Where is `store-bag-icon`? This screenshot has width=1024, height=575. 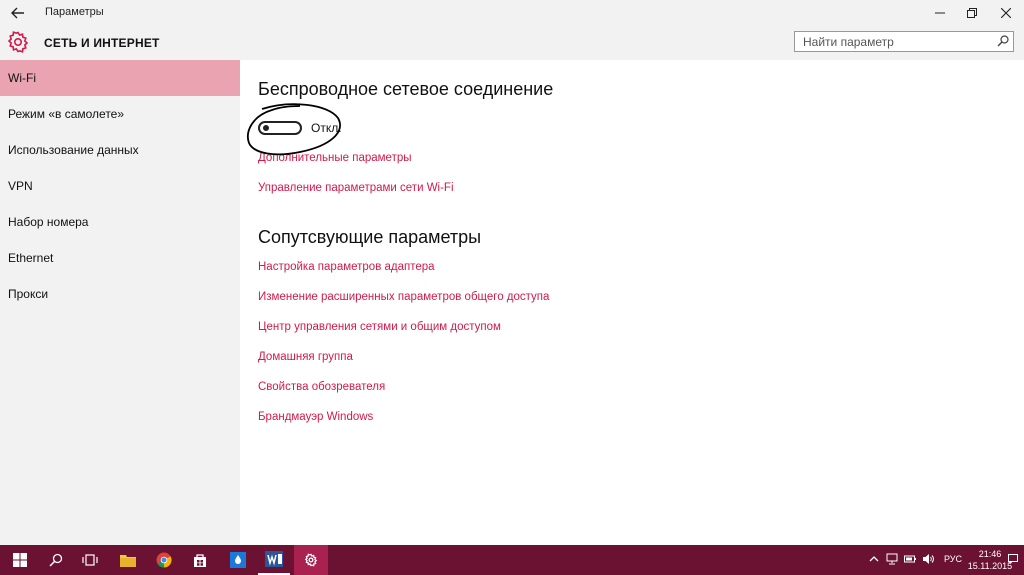
store-bag-icon is located at coordinates (200, 560).